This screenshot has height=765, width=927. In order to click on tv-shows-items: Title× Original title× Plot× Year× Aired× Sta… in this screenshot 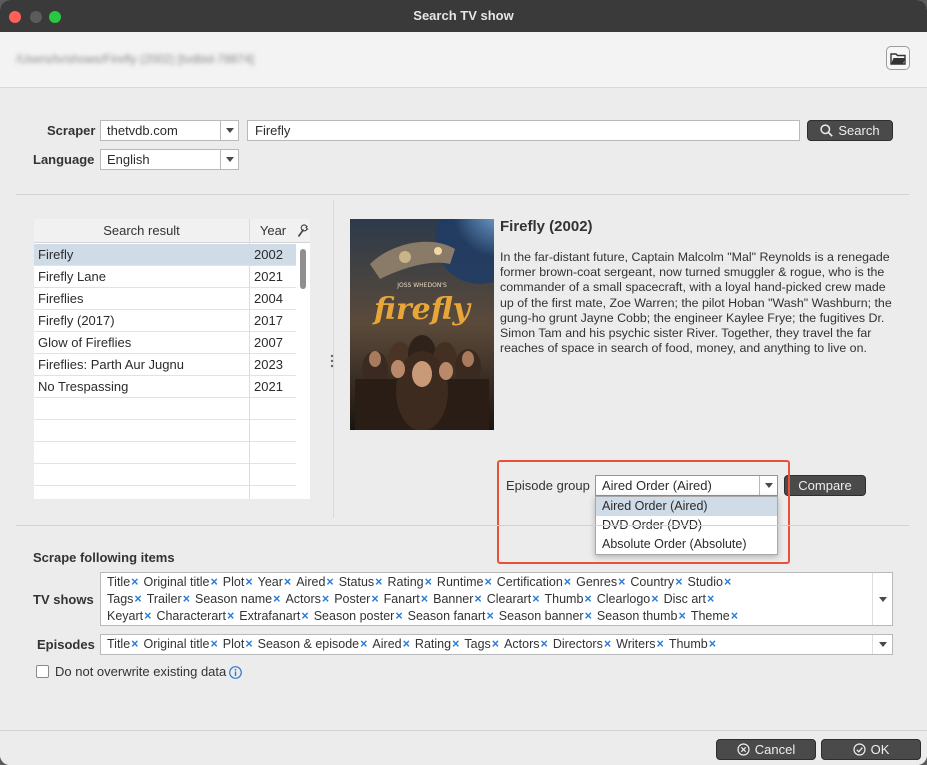, I will do `click(496, 599)`.